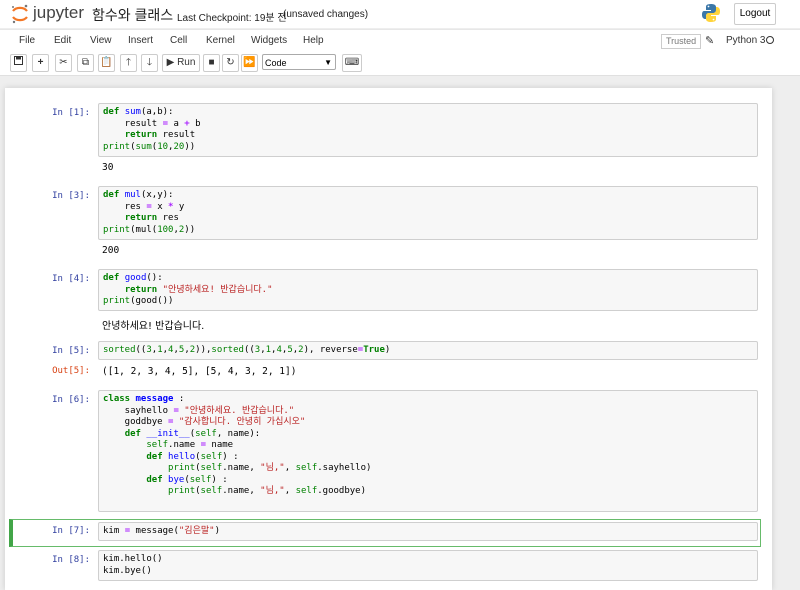 The width and height of the screenshot is (800, 590). Describe the element at coordinates (111, 250) in the screenshot. I see `cell-output: 200` at that location.